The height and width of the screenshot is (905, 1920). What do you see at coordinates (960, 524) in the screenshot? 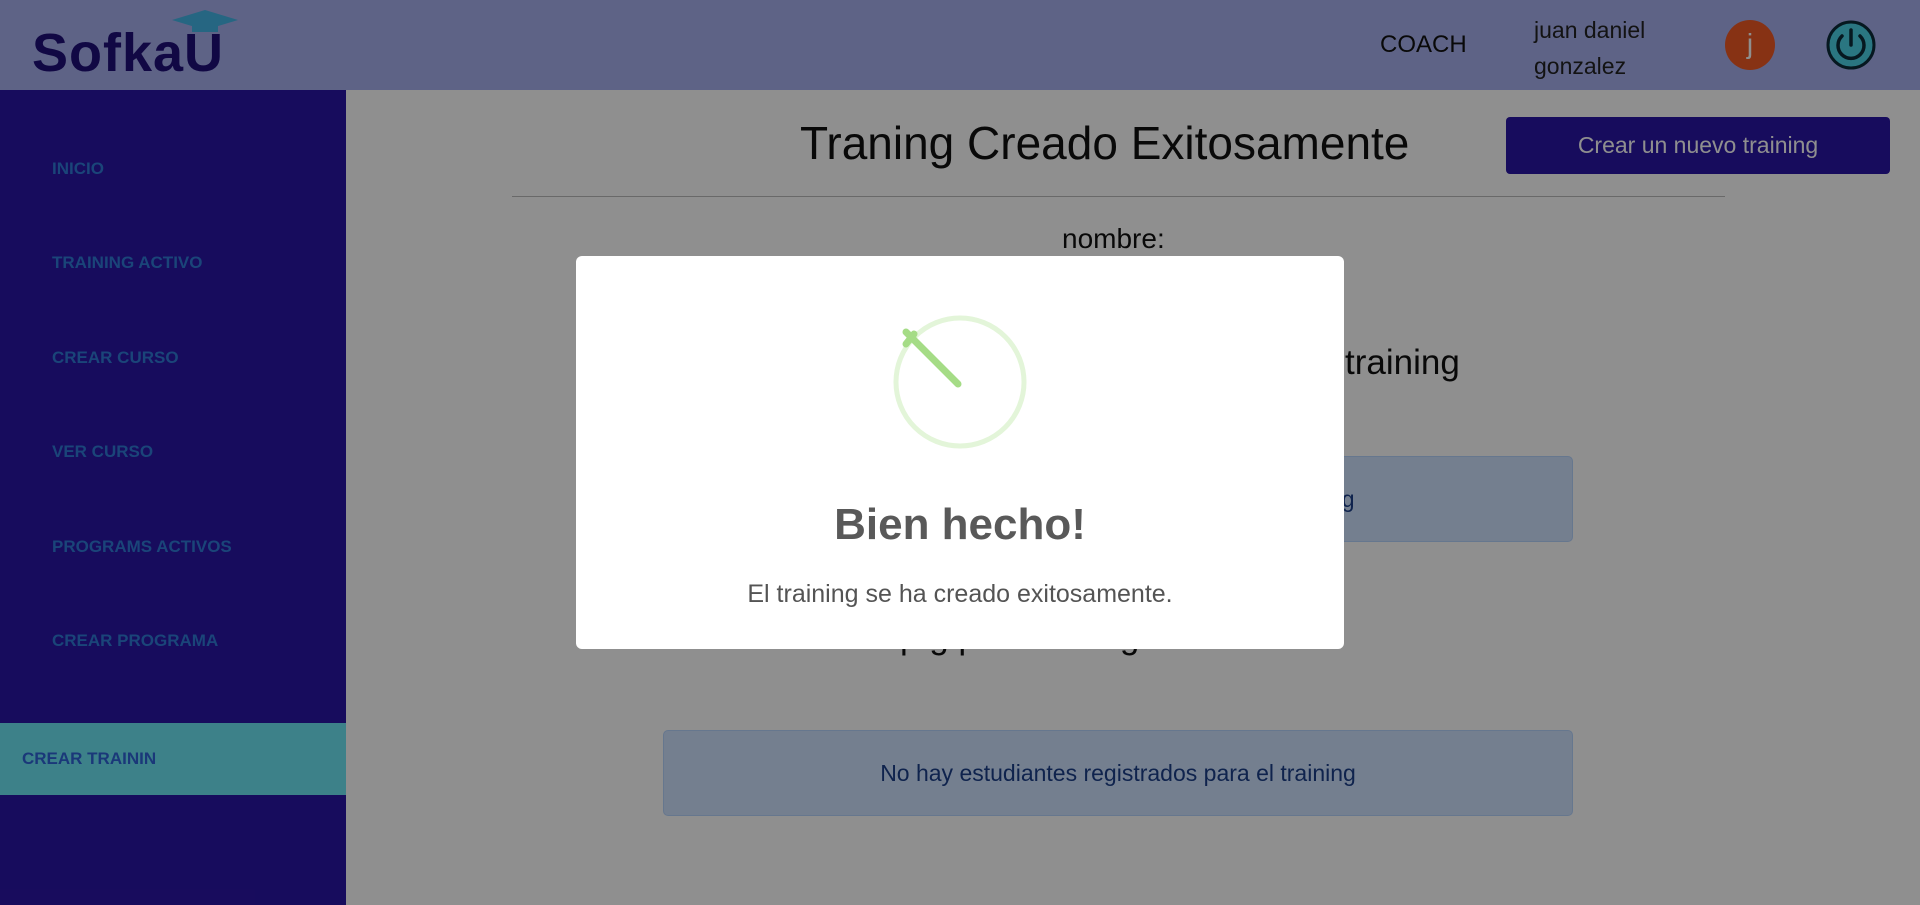
I see `modal-title: Bien hecho!` at bounding box center [960, 524].